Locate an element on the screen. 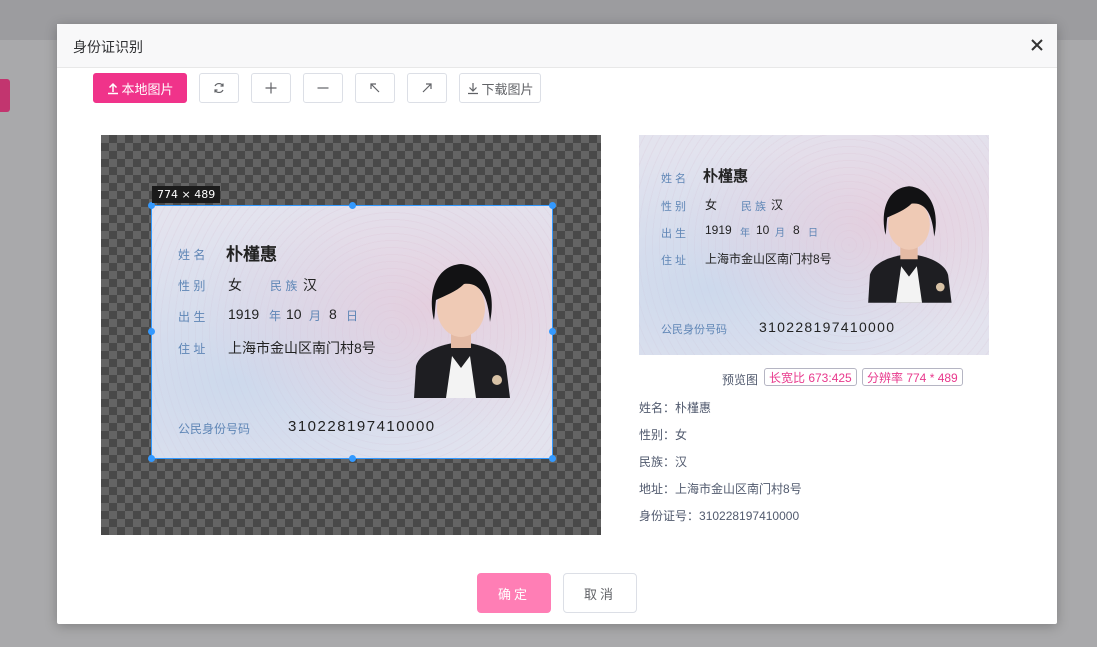 This screenshot has width=1097, height=647. arrow-up-right-icon is located at coordinates (427, 88).